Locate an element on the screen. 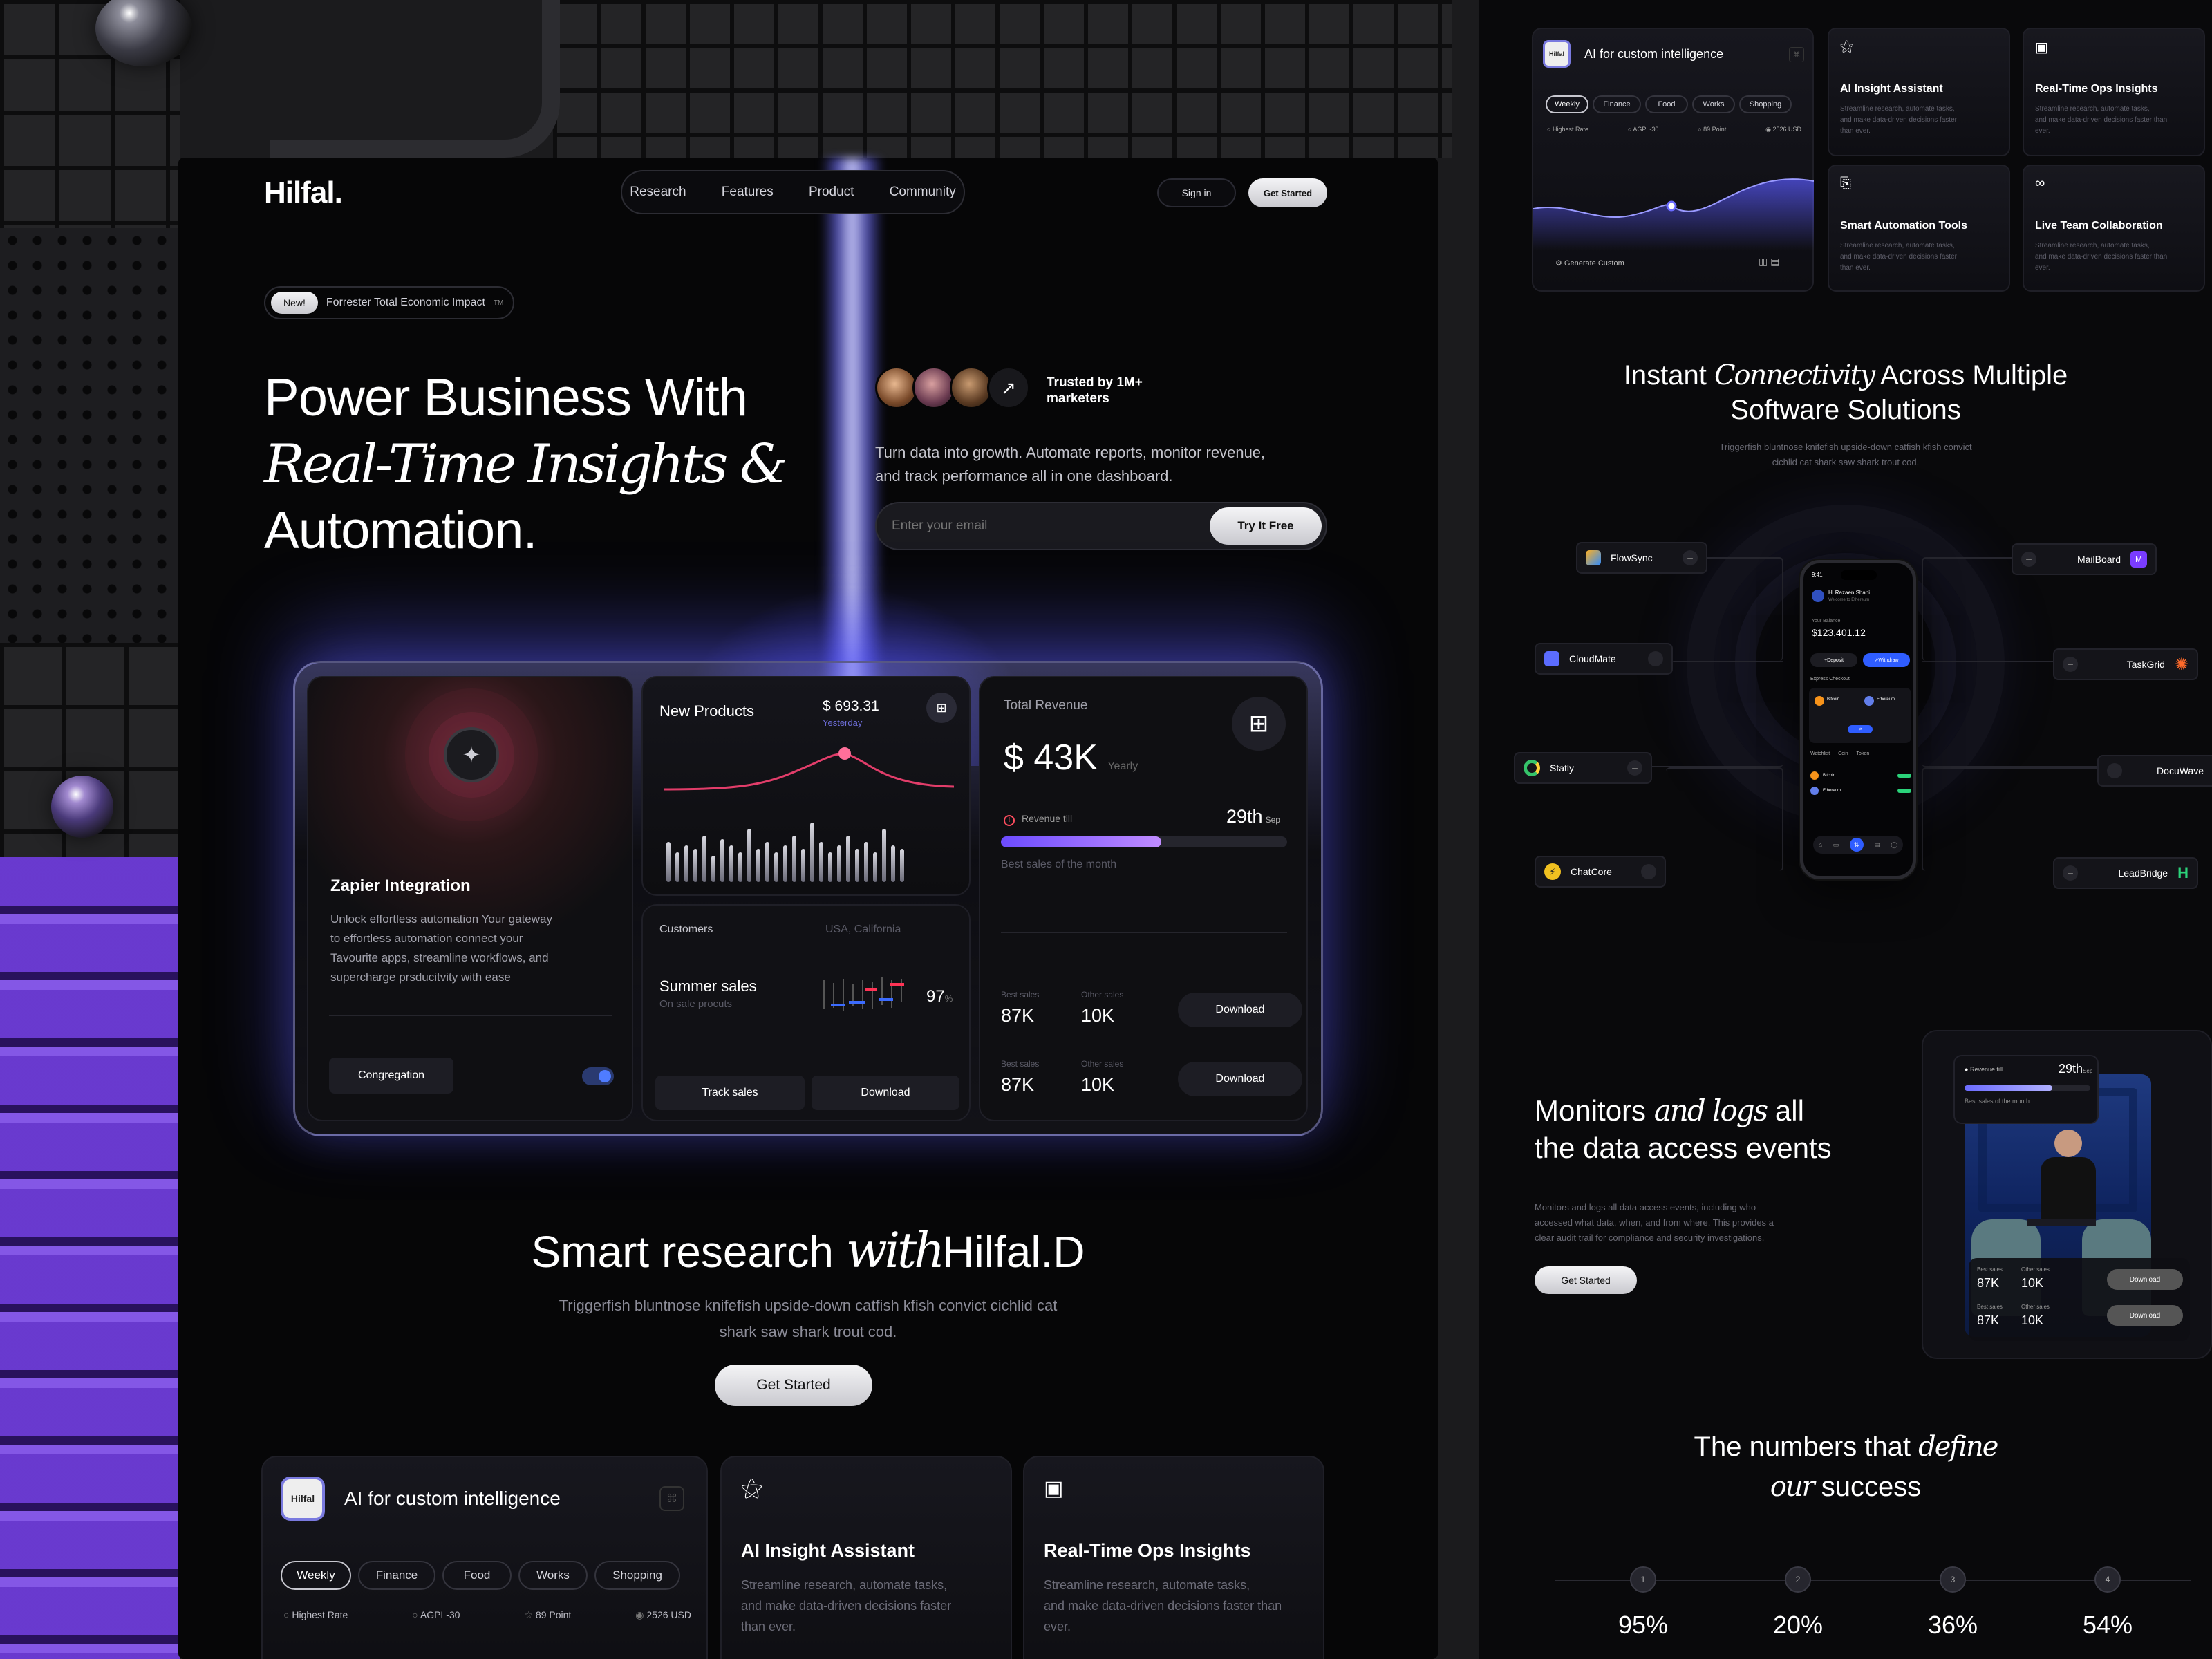 The width and height of the screenshot is (2212, 1659). integration-leadbridge: – LeadBridge H is located at coordinates (2125, 873).